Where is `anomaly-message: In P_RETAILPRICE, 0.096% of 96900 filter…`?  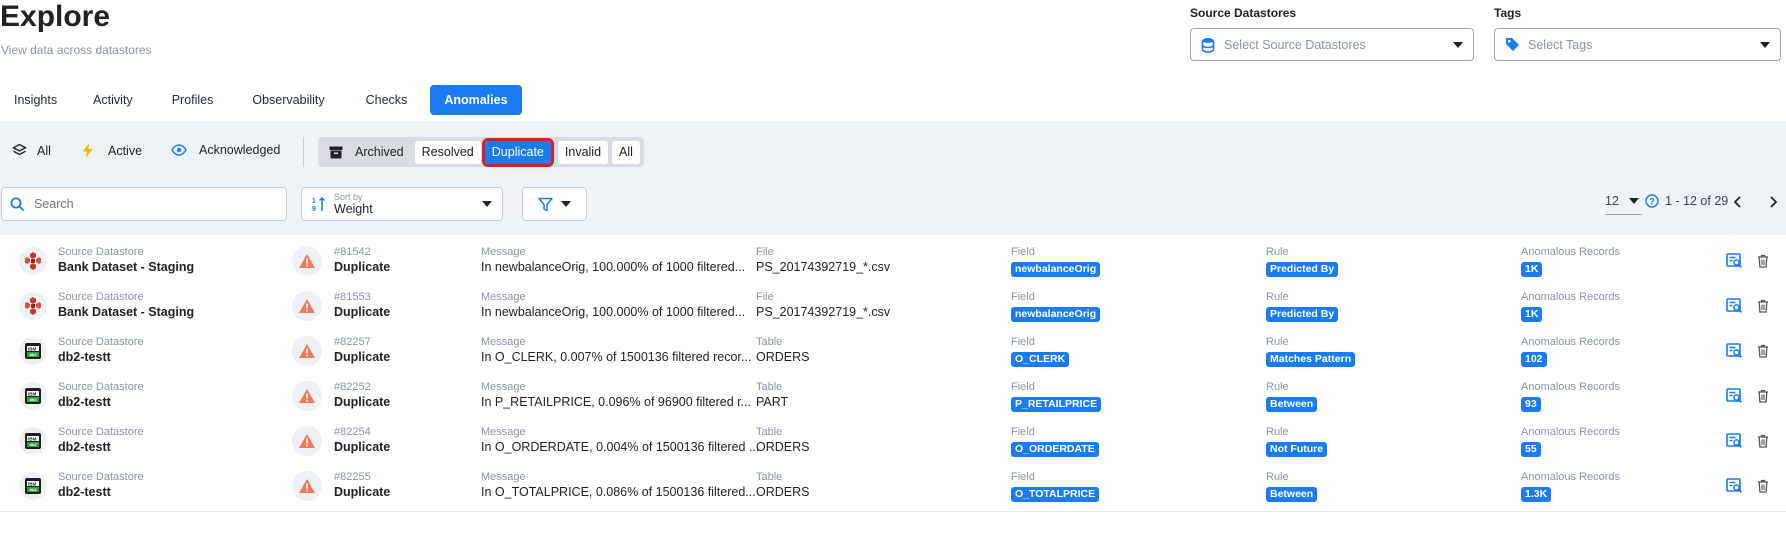
anomaly-message: In P_RETAILPRICE, 0.096% of 96900 filter… is located at coordinates (616, 402).